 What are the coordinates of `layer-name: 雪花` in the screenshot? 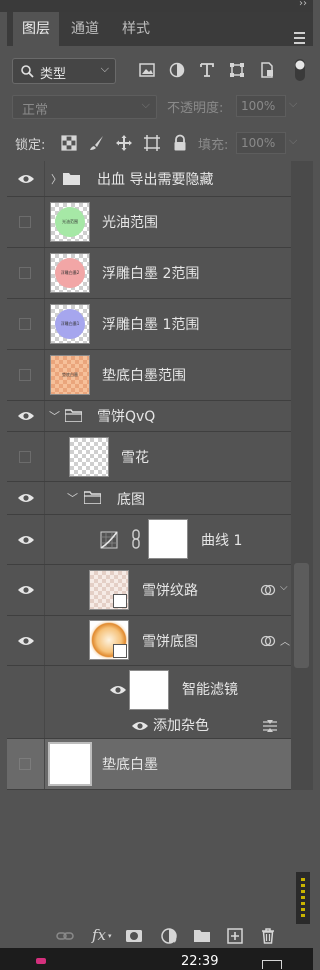 It's located at (135, 457).